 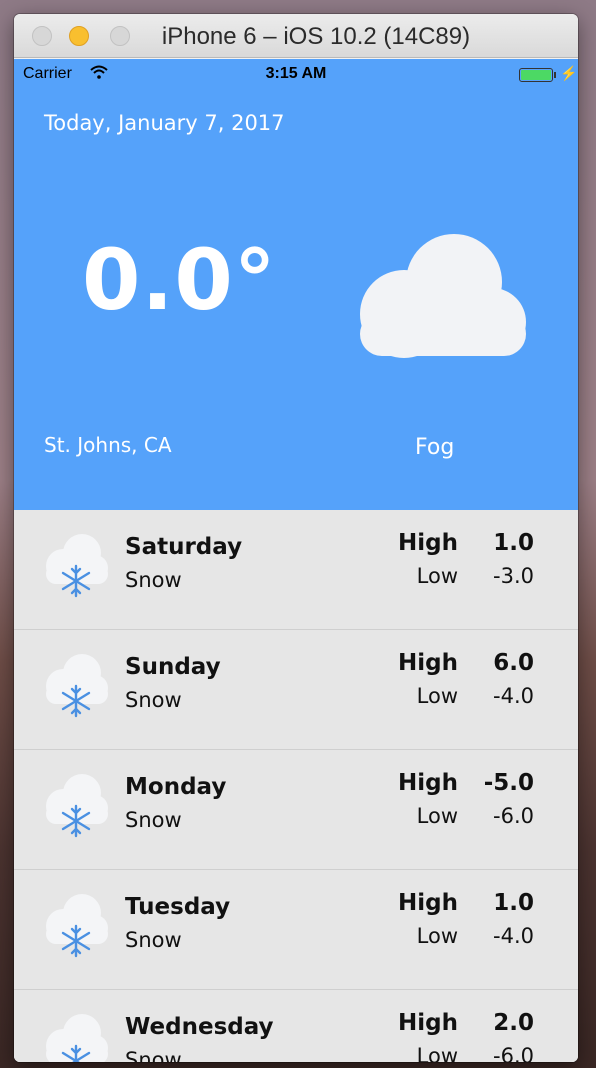 I want to click on high-value: -5.0, so click(x=508, y=783).